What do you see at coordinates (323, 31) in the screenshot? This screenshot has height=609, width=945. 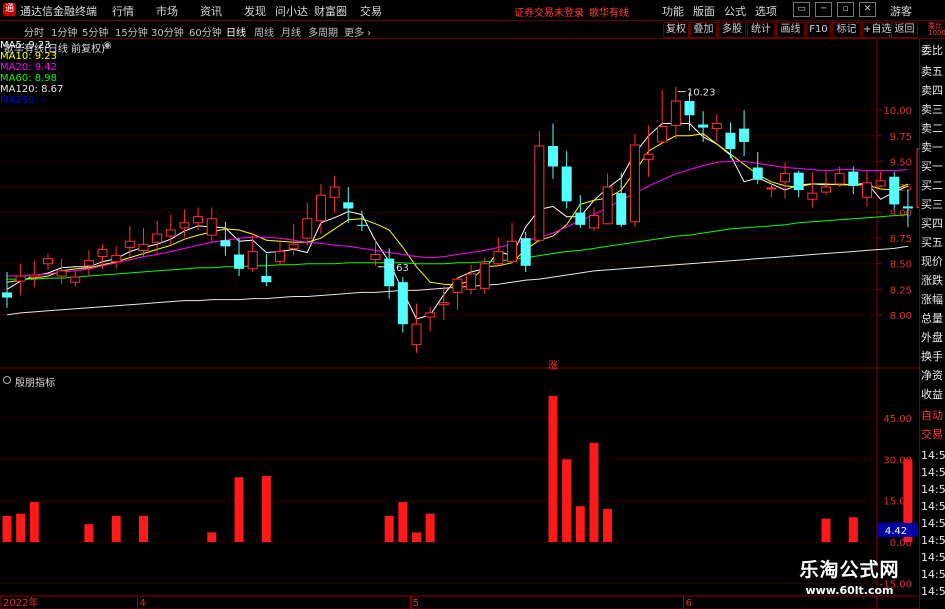 I see `period-tab-9: 多周期` at bounding box center [323, 31].